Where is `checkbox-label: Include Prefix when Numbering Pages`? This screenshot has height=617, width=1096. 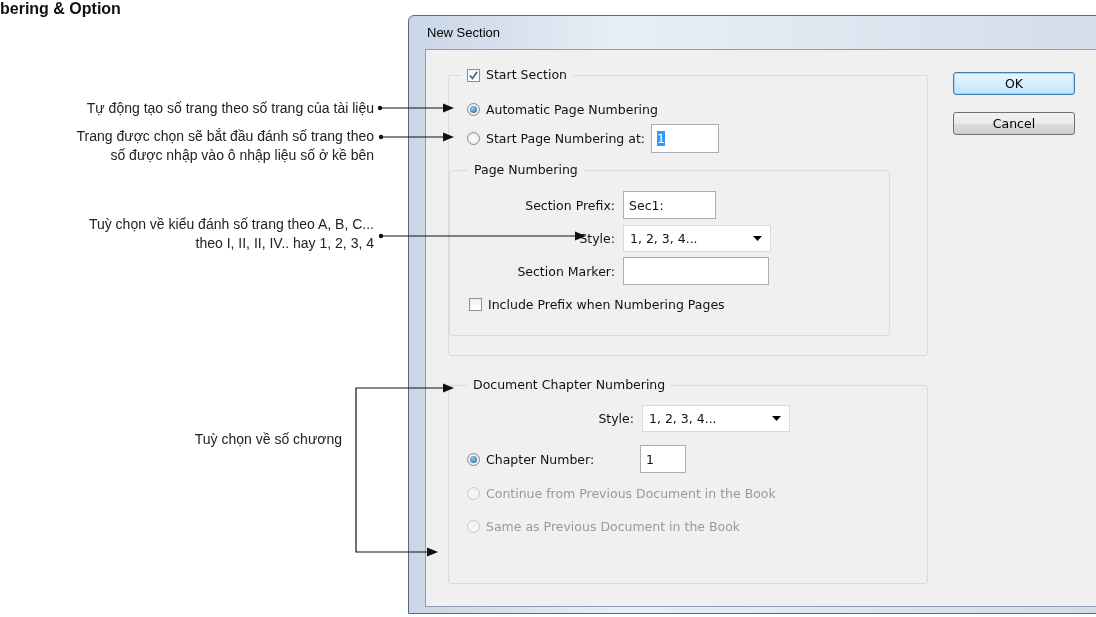
checkbox-label: Include Prefix when Numbering Pages is located at coordinates (606, 304).